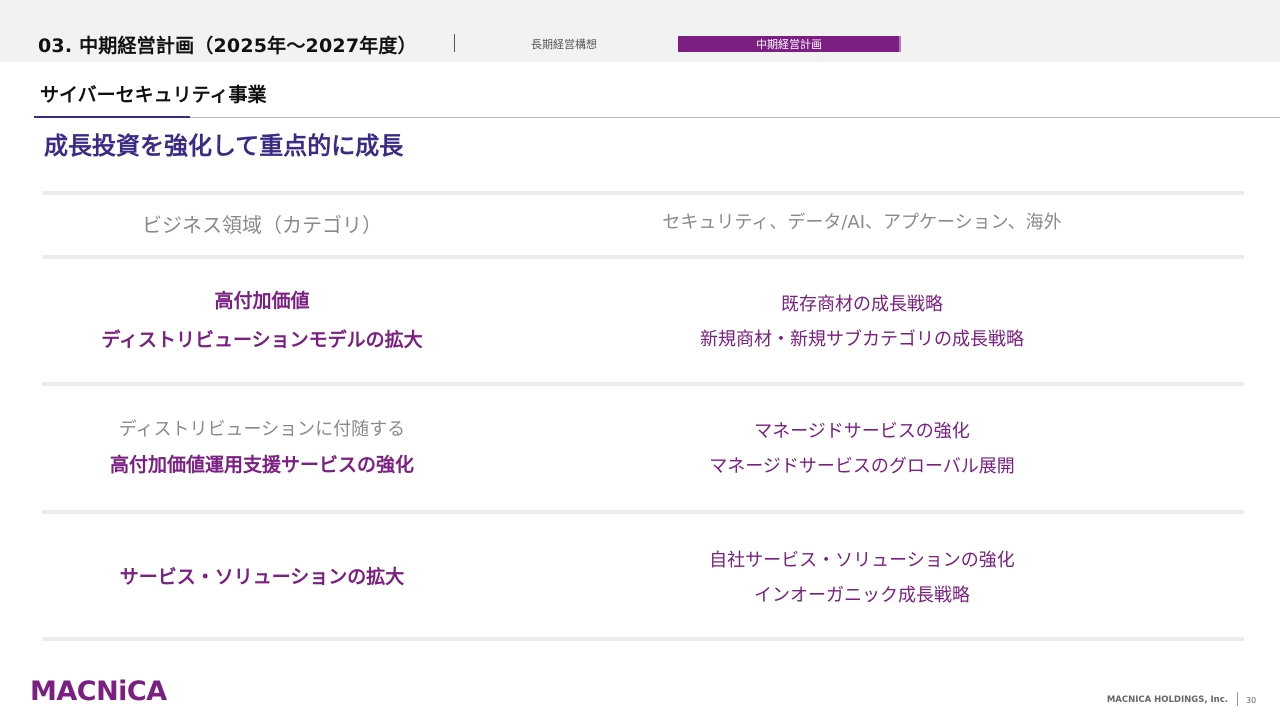 Image resolution: width=1280 pixels, height=720 pixels. I want to click on table-row-1-left: 高付加価値 ディストリビューションモデルの拡大, so click(262, 320).